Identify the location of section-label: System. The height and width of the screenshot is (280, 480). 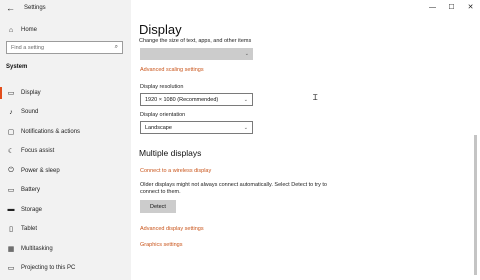
(17, 67).